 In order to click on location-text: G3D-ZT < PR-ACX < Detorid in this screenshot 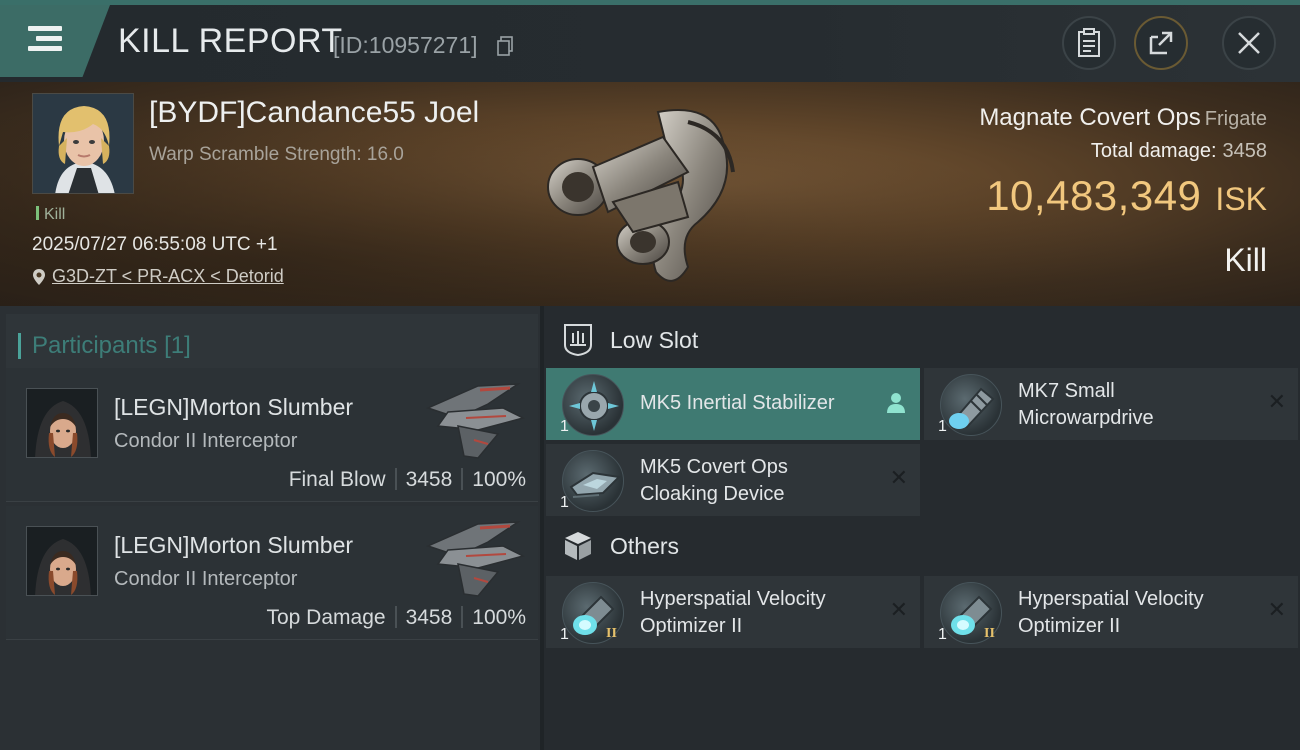, I will do `click(168, 276)`.